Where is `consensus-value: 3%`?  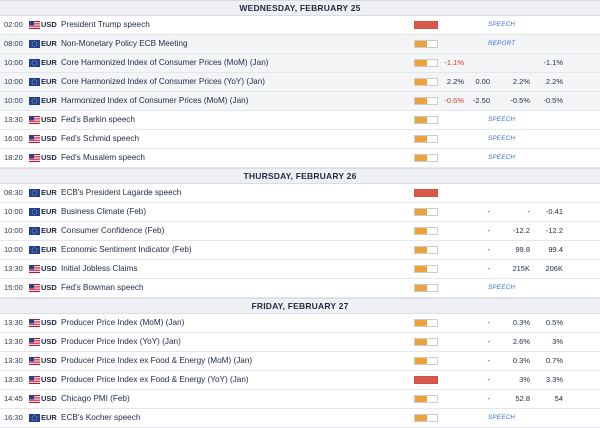
consensus-value: 3% is located at coordinates (524, 379).